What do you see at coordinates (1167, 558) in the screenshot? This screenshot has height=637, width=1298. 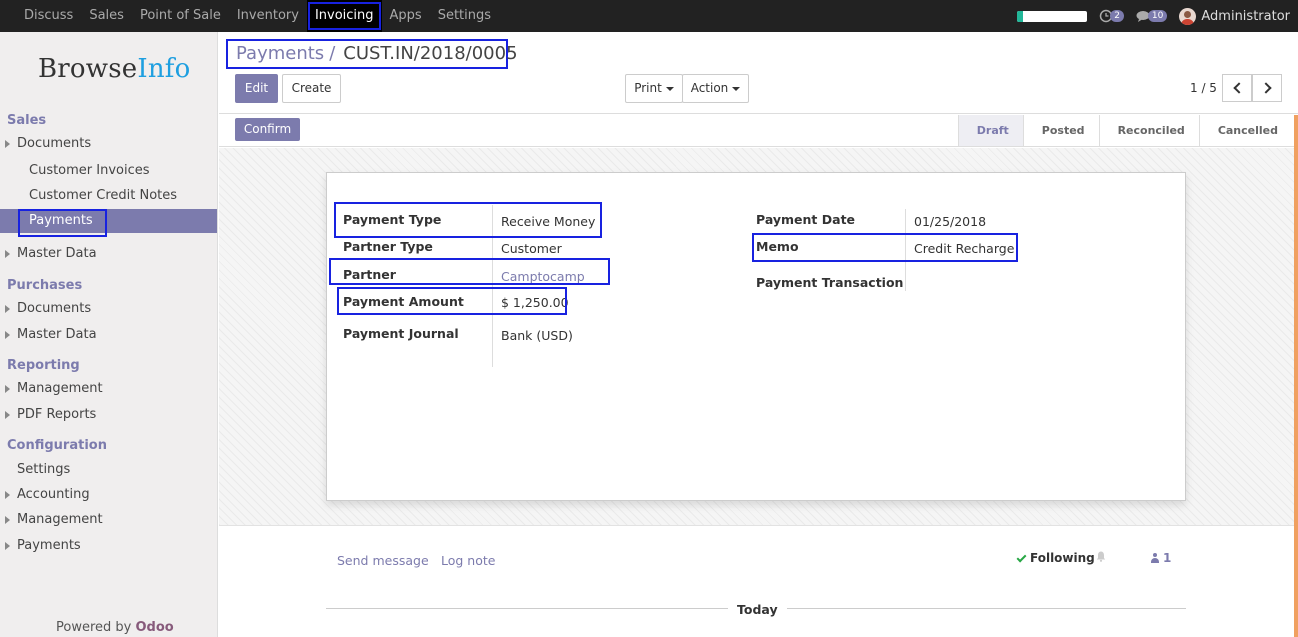 I see `followers-count: 1` at bounding box center [1167, 558].